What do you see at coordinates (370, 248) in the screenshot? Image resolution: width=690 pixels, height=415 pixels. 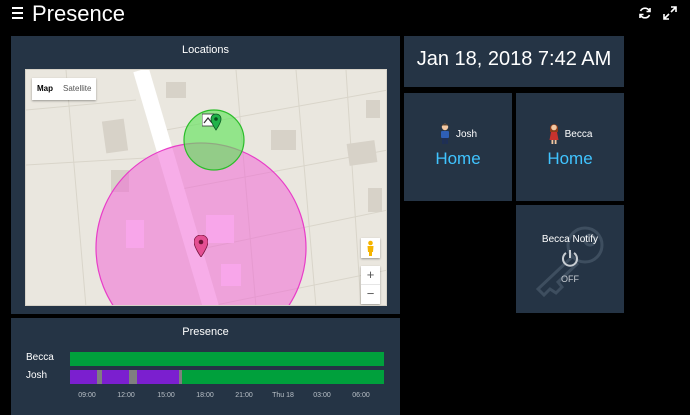 I see `street-view-pegman-icon` at bounding box center [370, 248].